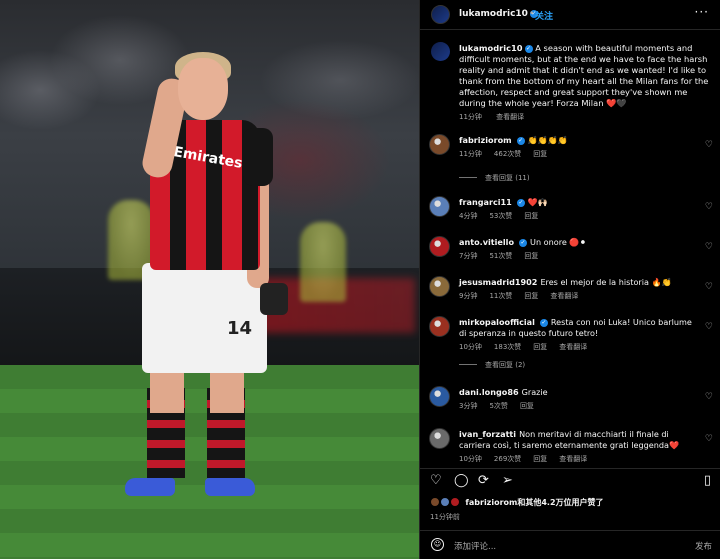 Image resolution: width=720 pixels, height=559 pixels. What do you see at coordinates (274, 299) in the screenshot?
I see `gloves` at bounding box center [274, 299].